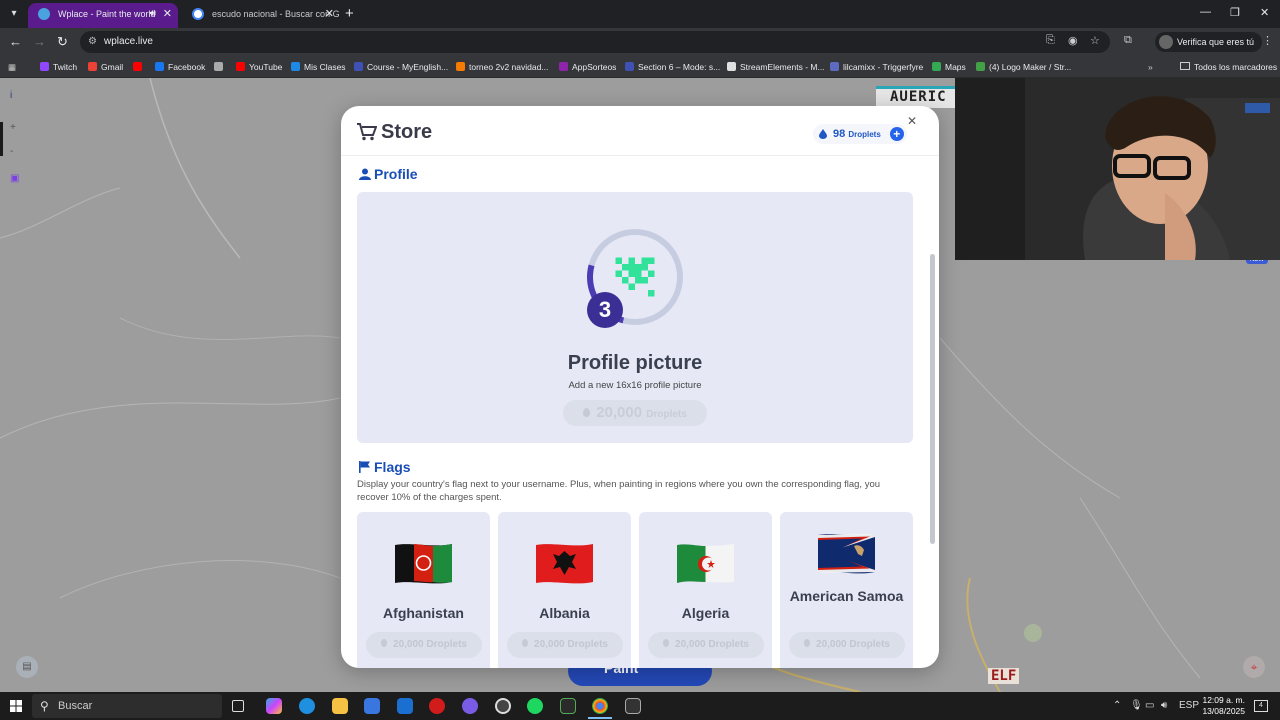  I want to click on bookmark-appsorteos: AppSorteos, so click(587, 67).